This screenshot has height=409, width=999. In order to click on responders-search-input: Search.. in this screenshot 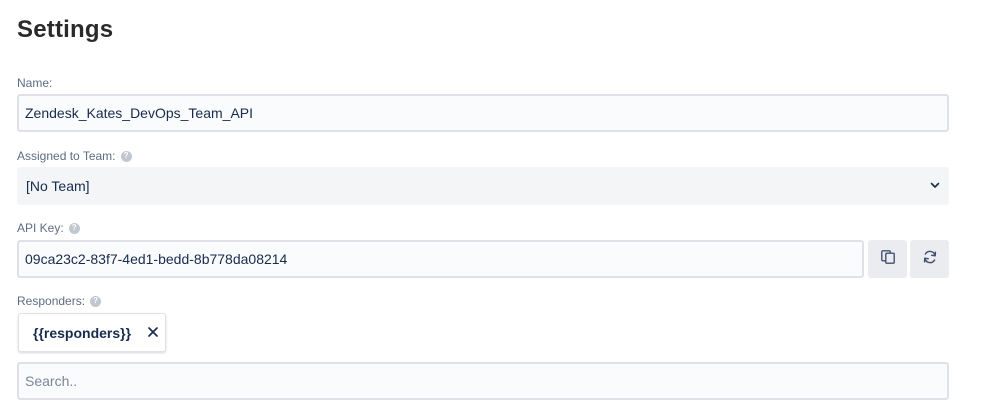, I will do `click(483, 381)`.